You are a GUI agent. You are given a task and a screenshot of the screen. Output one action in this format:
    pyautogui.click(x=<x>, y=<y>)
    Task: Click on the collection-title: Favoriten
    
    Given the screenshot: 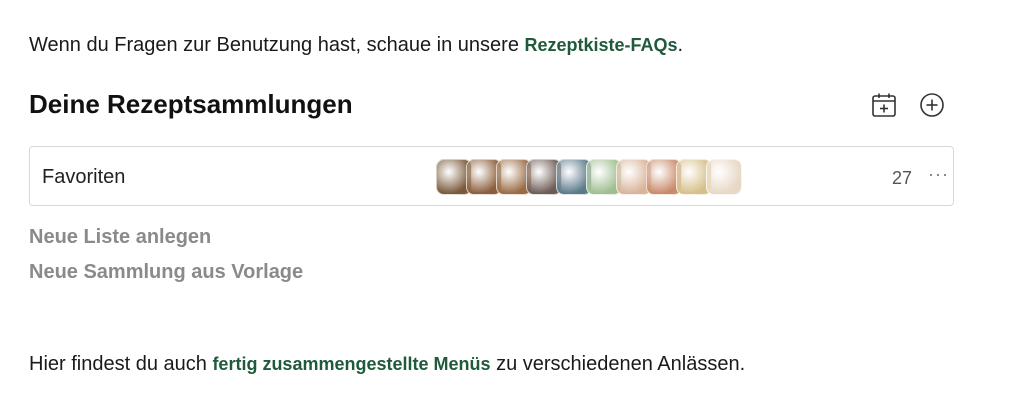 What is the action you would take?
    pyautogui.click(x=84, y=177)
    